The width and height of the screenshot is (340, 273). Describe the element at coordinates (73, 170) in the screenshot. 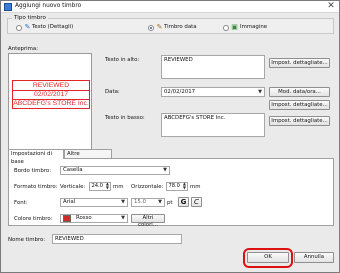

I see `border-select-value: Casella` at that location.